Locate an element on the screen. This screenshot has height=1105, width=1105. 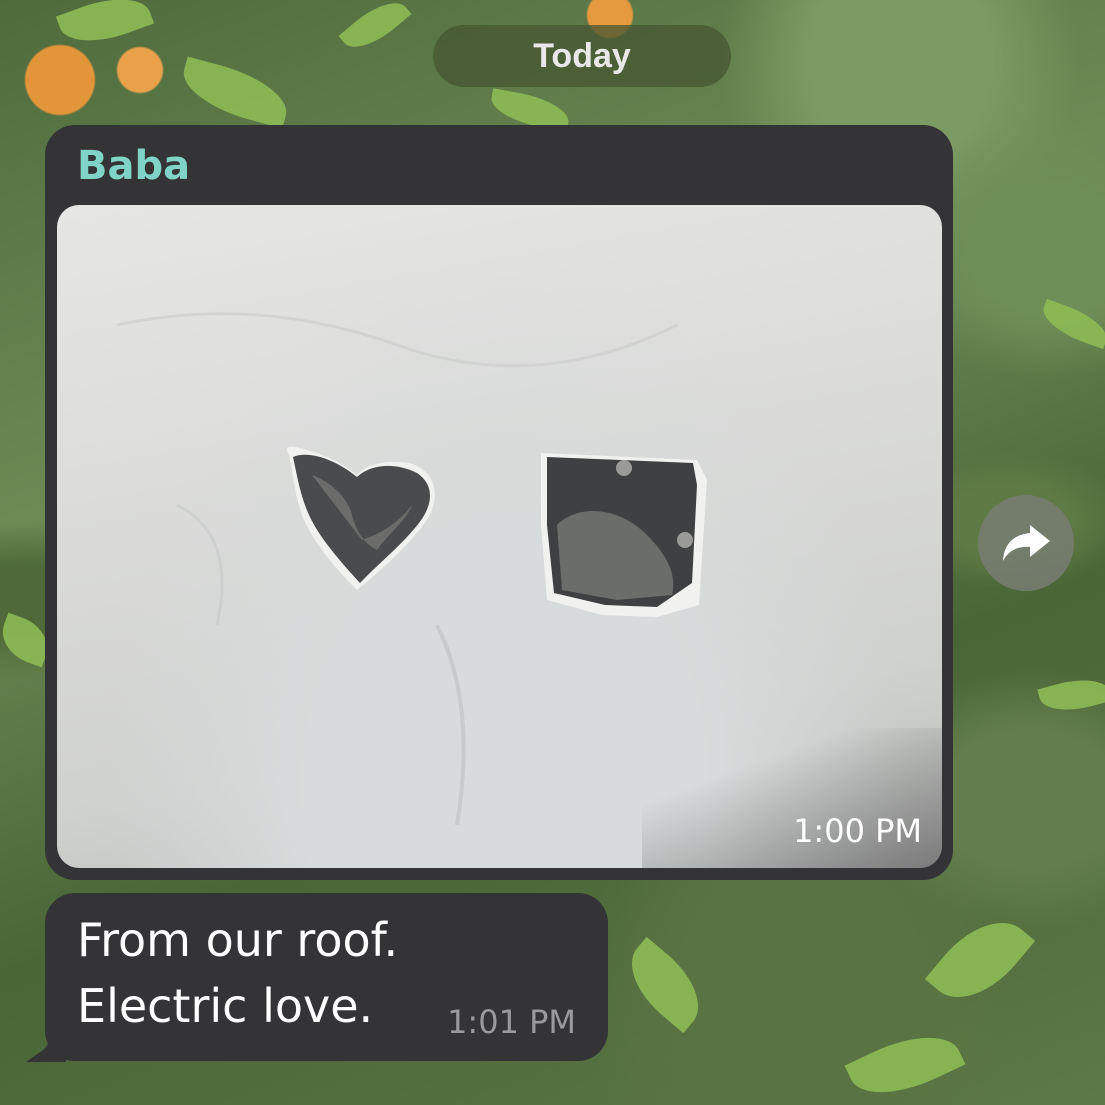
share-arrow-icon is located at coordinates (1026, 543).